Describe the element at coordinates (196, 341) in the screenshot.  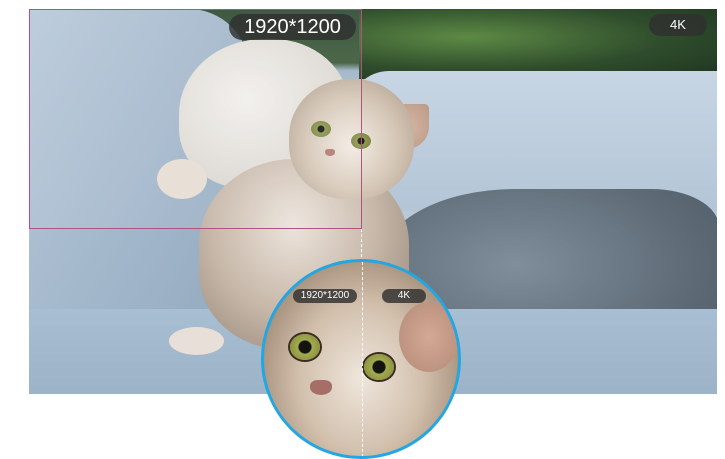
I see `cat-paw-front` at that location.